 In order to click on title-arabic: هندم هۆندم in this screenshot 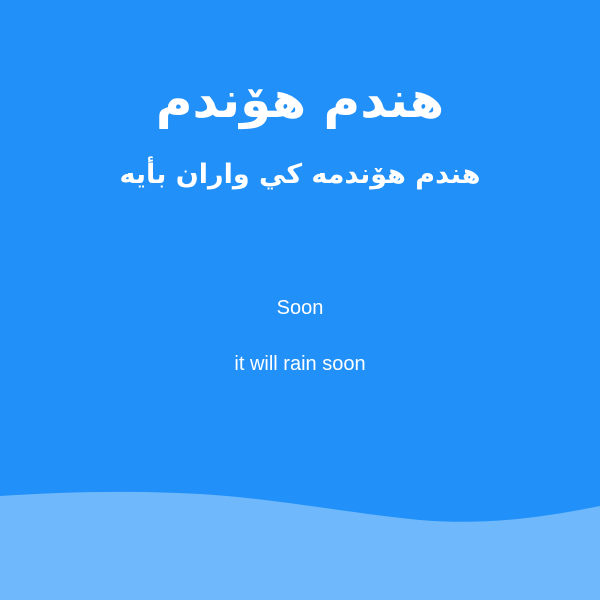, I will do `click(300, 100)`.